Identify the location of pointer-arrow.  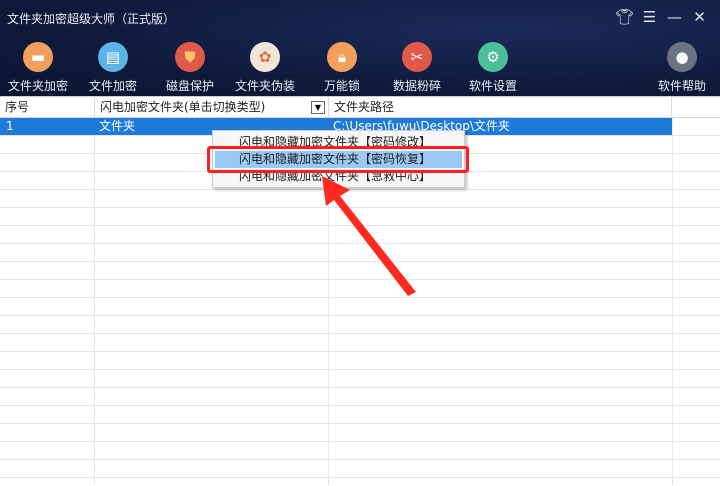
(369, 236).